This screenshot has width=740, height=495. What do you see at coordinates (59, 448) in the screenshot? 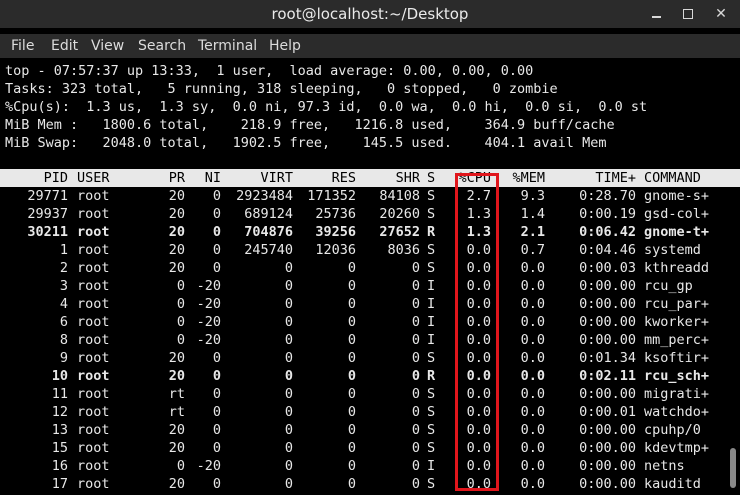
I see `cell-pid: 15` at bounding box center [59, 448].